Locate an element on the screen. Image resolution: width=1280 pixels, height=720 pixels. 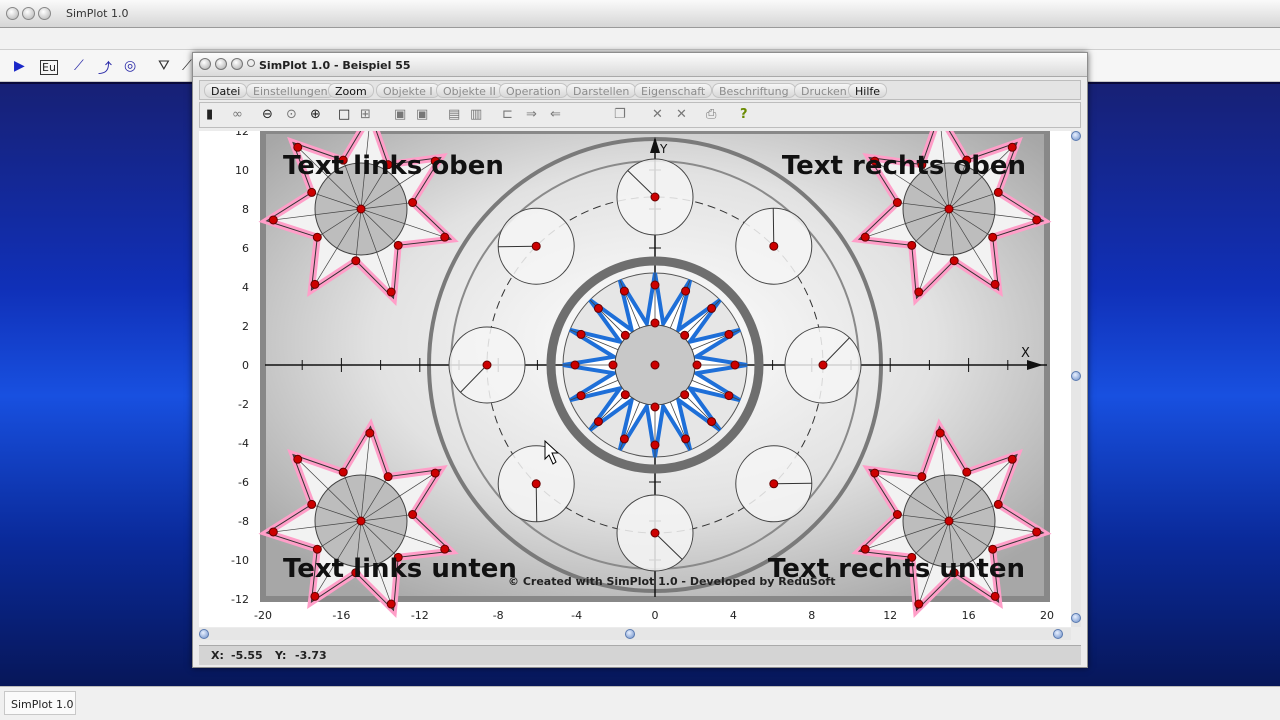
link-icon: ∞ is located at coordinates (237, 114).